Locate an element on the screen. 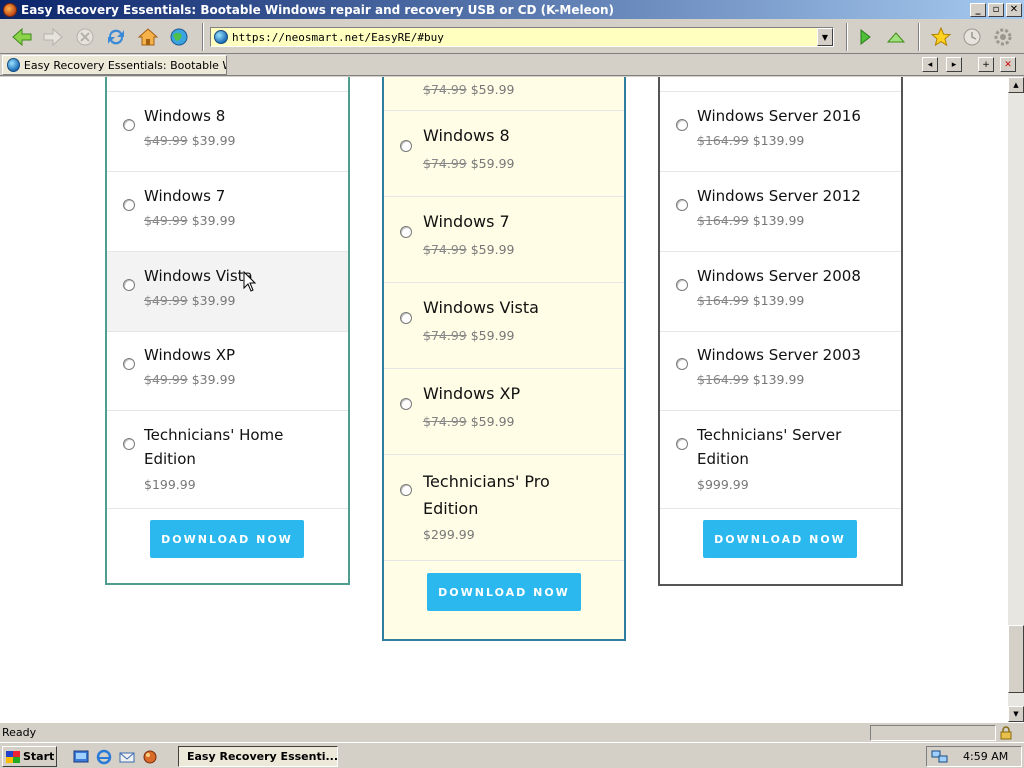 Image resolution: width=1024 pixels, height=768 pixels. product-row: Windows Vista $49.99 $39.99 is located at coordinates (227, 291).